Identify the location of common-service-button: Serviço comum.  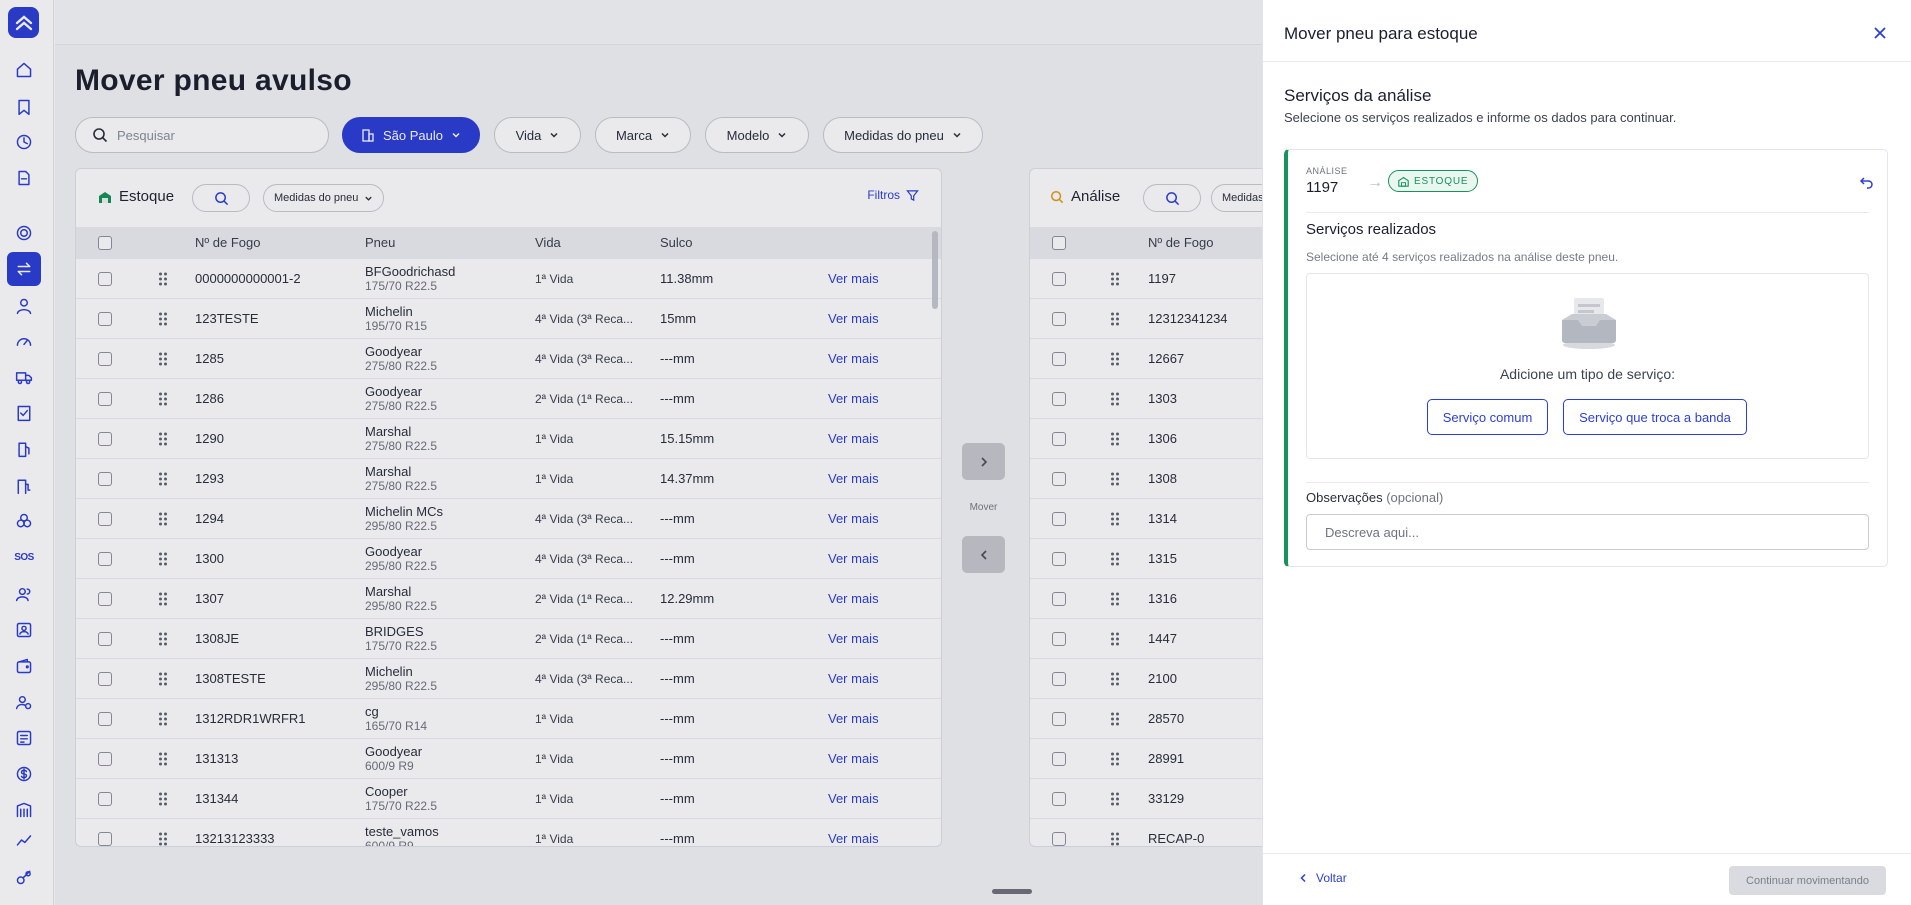
(1487, 417).